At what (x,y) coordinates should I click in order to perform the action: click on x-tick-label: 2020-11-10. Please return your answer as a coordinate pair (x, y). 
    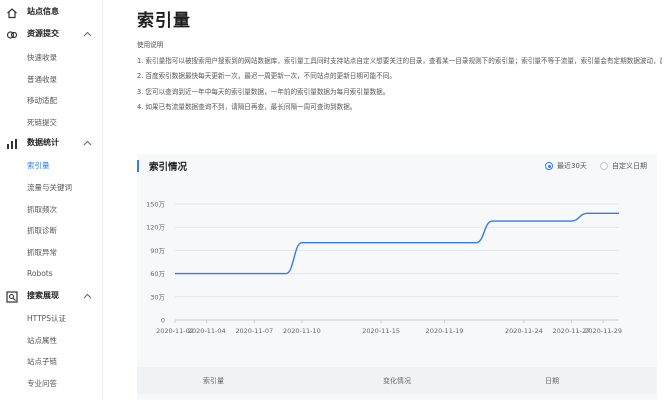
    Looking at the image, I should click on (302, 331).